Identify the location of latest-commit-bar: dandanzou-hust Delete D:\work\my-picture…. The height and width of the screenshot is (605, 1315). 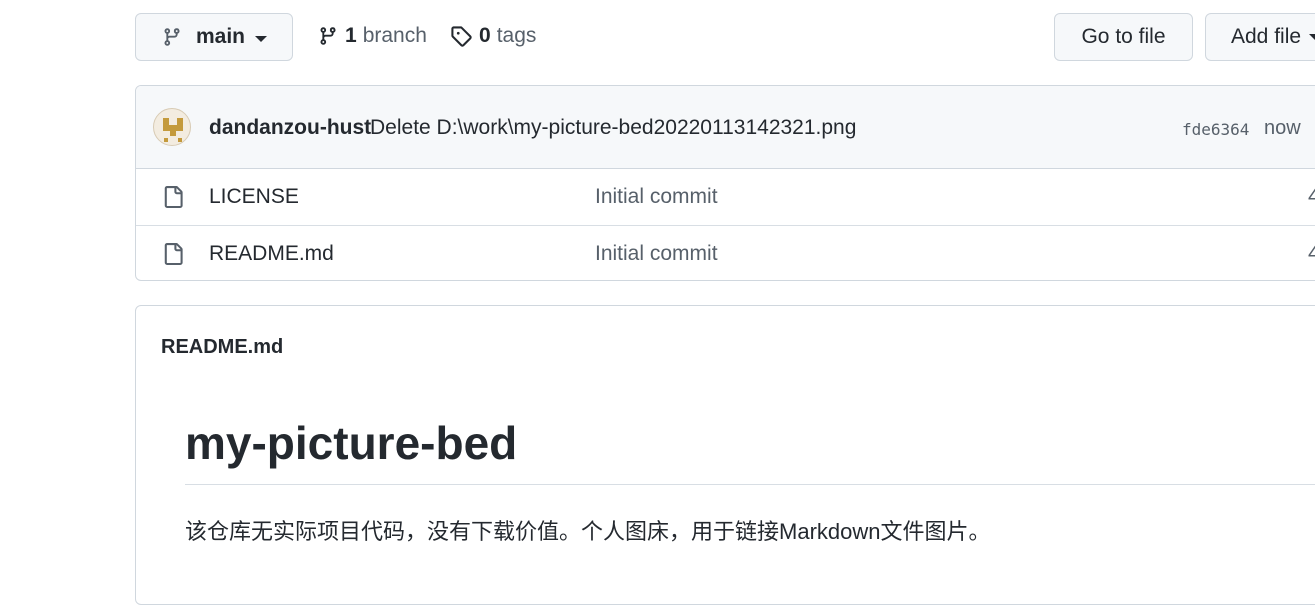
(725, 127).